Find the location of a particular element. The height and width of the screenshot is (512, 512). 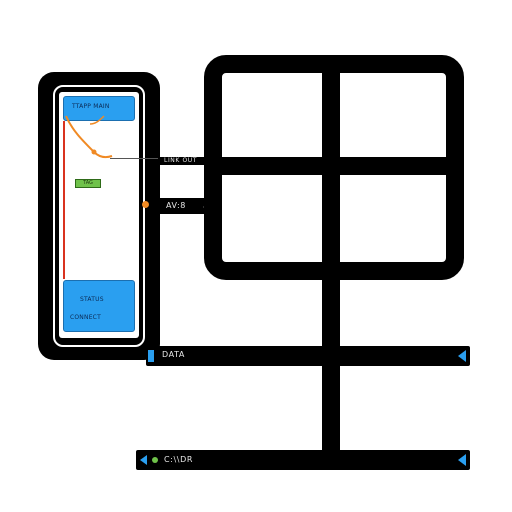

grid-horizontal-divider is located at coordinates (335, 166).